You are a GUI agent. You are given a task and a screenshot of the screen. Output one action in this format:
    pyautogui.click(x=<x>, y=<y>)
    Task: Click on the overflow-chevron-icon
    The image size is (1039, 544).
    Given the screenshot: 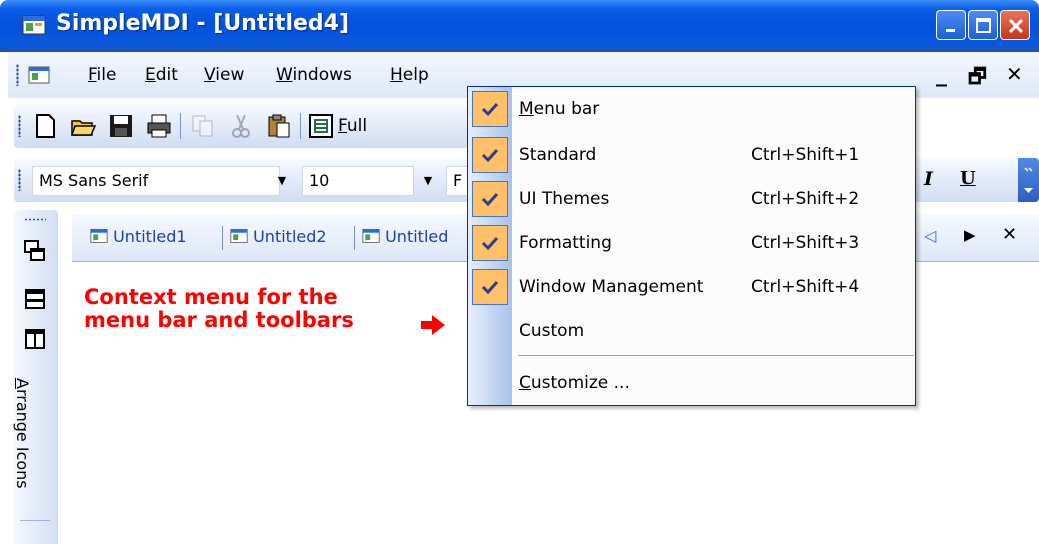 What is the action you would take?
    pyautogui.click(x=1028, y=180)
    